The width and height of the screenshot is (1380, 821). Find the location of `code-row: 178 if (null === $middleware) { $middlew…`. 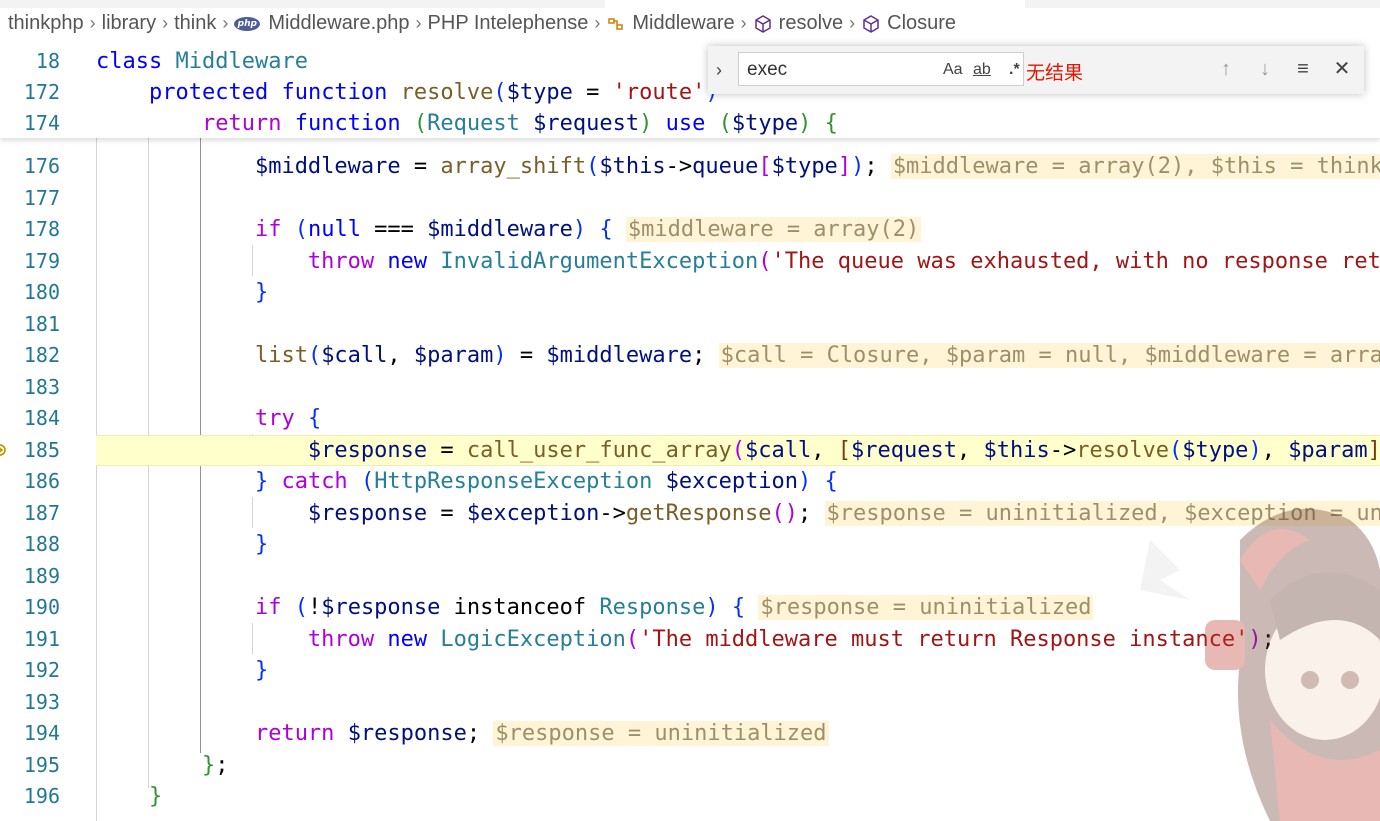

code-row: 178 if (null === $middleware) { $middlew… is located at coordinates (690, 229).